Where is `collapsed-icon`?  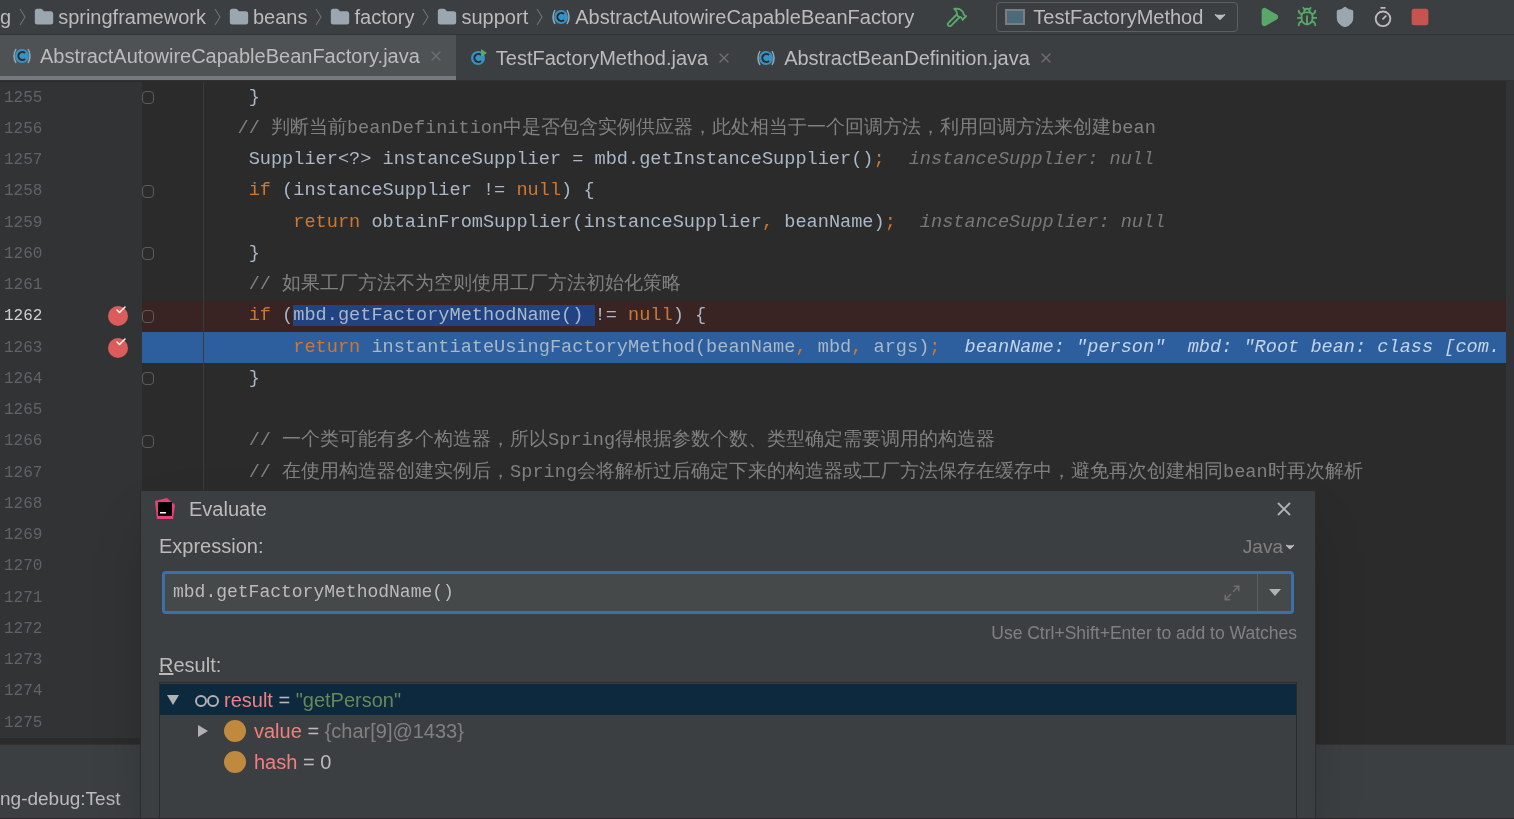
collapsed-icon is located at coordinates (203, 730).